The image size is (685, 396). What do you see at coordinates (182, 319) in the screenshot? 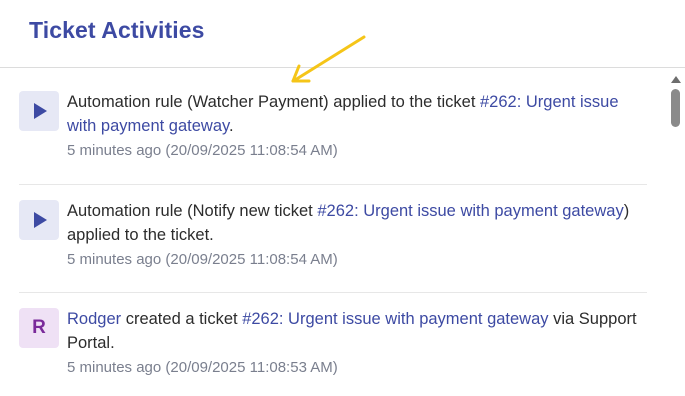
I see `activity-description: created a ticket` at bounding box center [182, 319].